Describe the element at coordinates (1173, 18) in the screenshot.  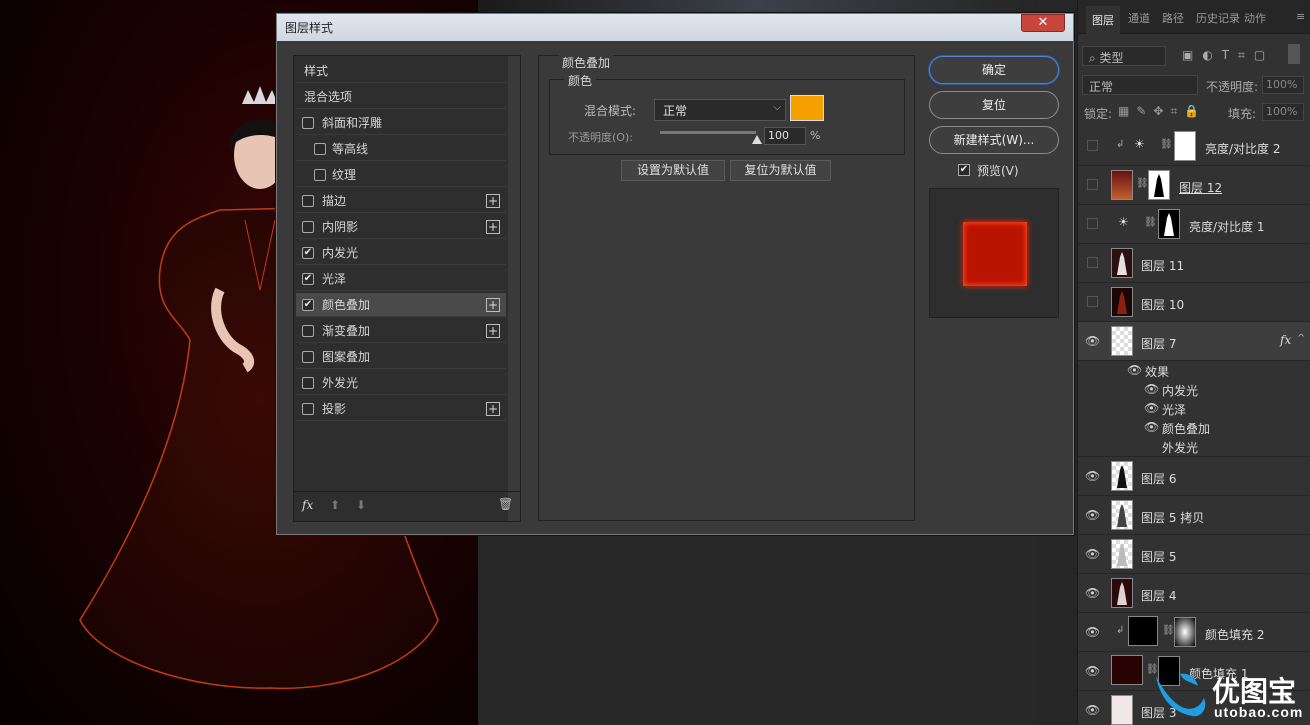
I see `tab-paths: 路径` at that location.